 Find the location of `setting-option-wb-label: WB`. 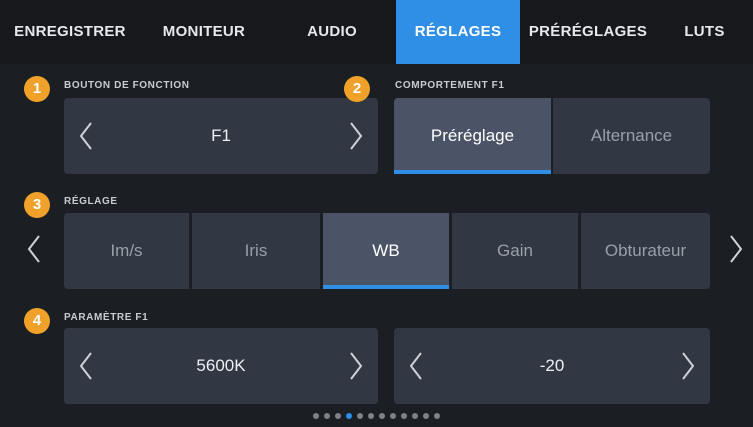

setting-option-wb-label: WB is located at coordinates (386, 250).